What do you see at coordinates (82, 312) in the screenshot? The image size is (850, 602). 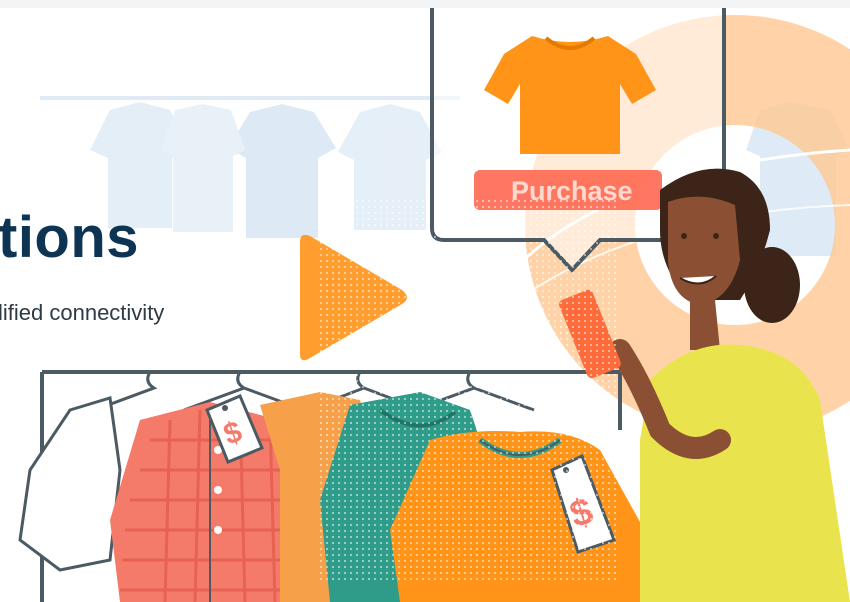 I see `hero-subheadline: lified connectivity` at bounding box center [82, 312].